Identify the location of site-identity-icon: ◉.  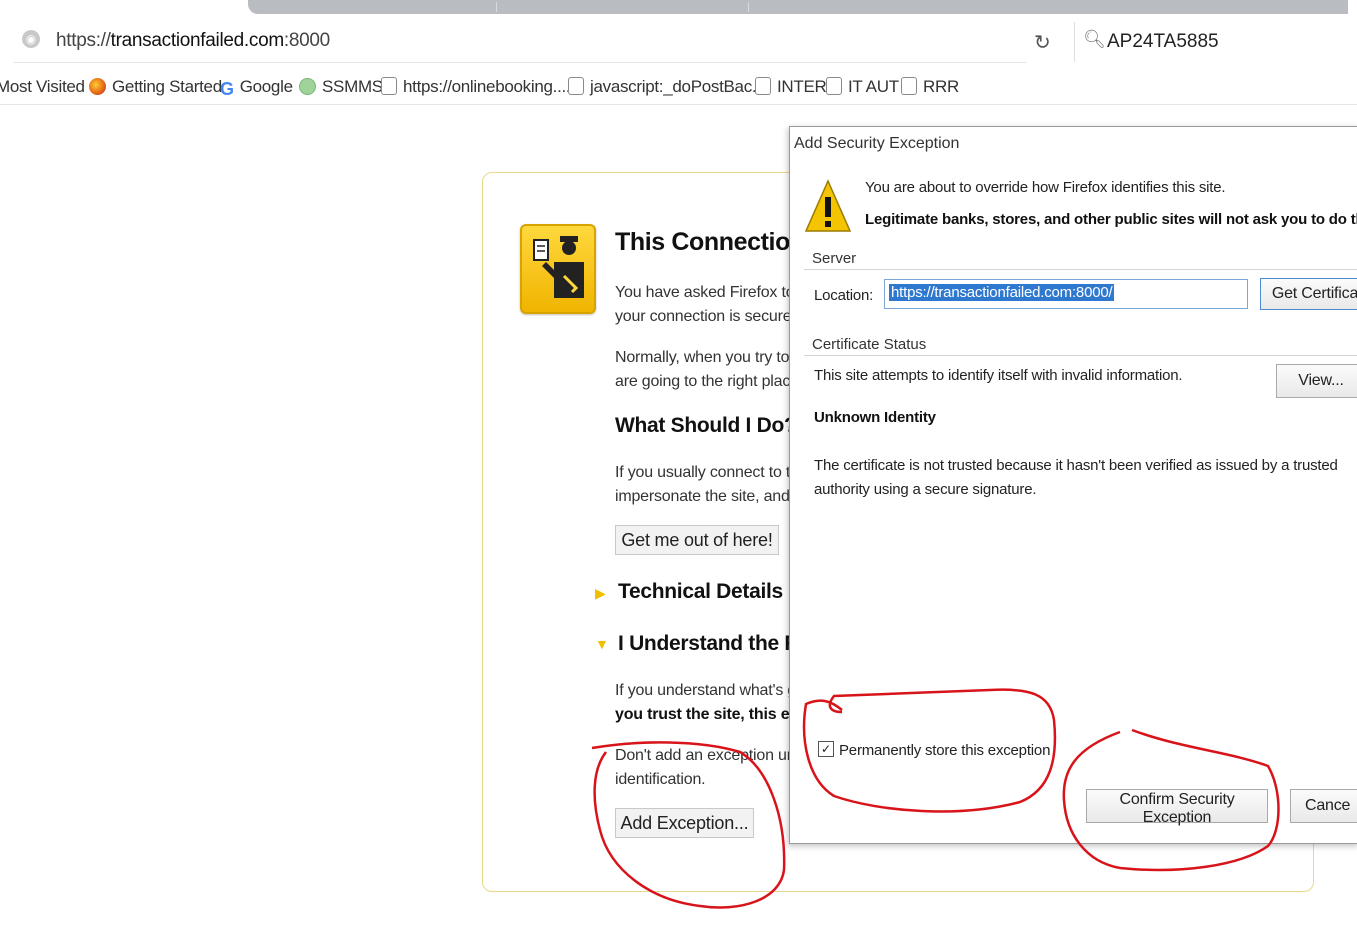
(31, 39).